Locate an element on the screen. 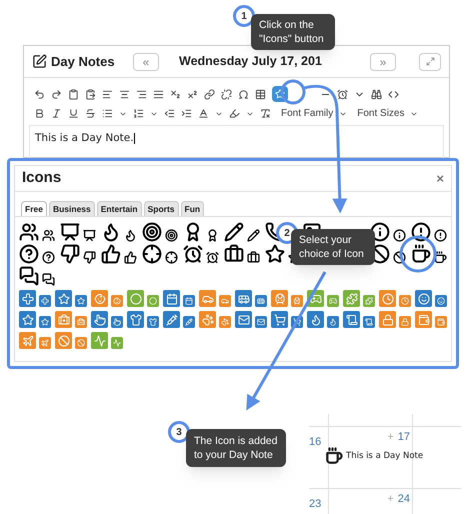  category-tab: Sports is located at coordinates (161, 208).